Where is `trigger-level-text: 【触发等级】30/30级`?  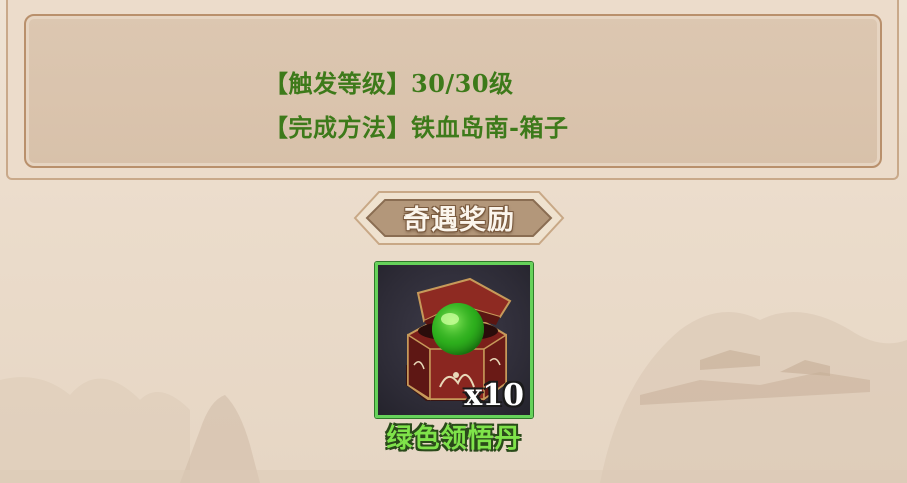
trigger-level-text: 【触发等级】30/30级 is located at coordinates (389, 83).